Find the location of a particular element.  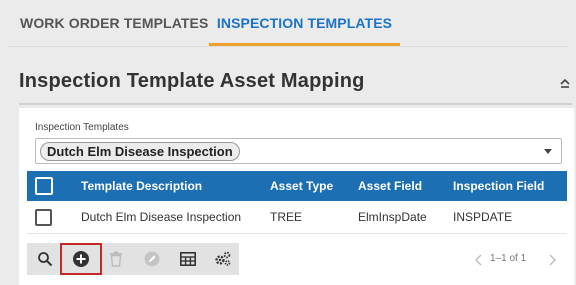

column-header-asset-type: Asset Type is located at coordinates (301, 186).